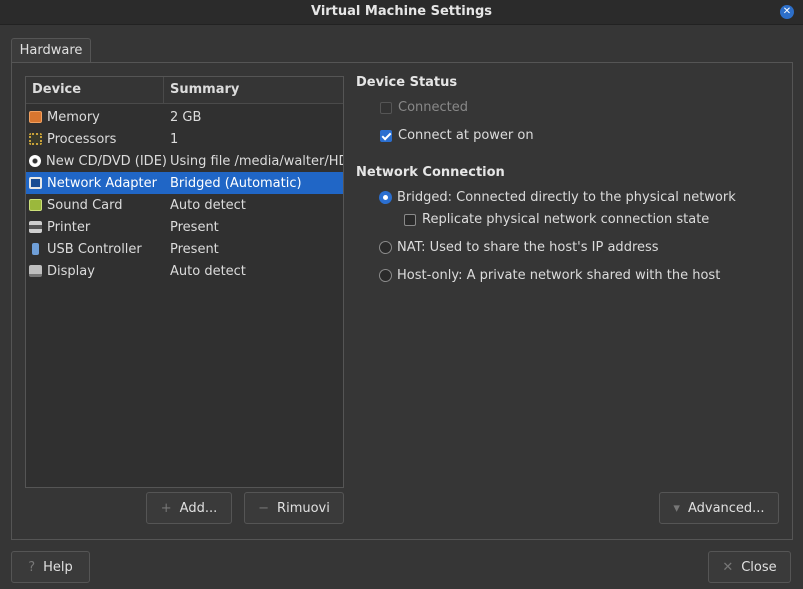  I want to click on device-name: Processors, so click(82, 139).